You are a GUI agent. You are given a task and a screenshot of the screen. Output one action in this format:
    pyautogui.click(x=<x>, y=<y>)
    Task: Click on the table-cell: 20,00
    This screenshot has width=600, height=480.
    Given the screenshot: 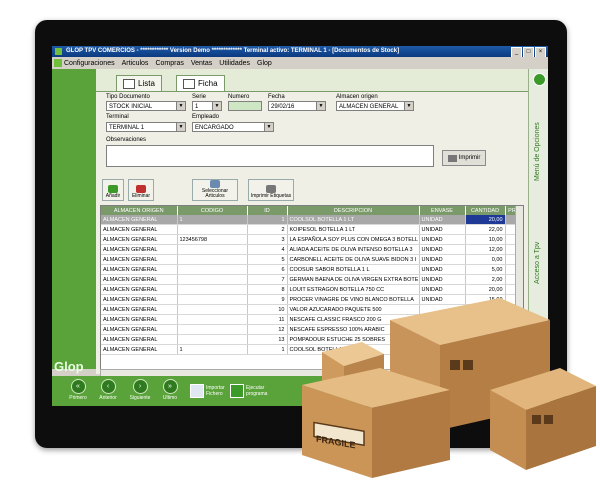 What is the action you would take?
    pyautogui.click(x=485, y=220)
    